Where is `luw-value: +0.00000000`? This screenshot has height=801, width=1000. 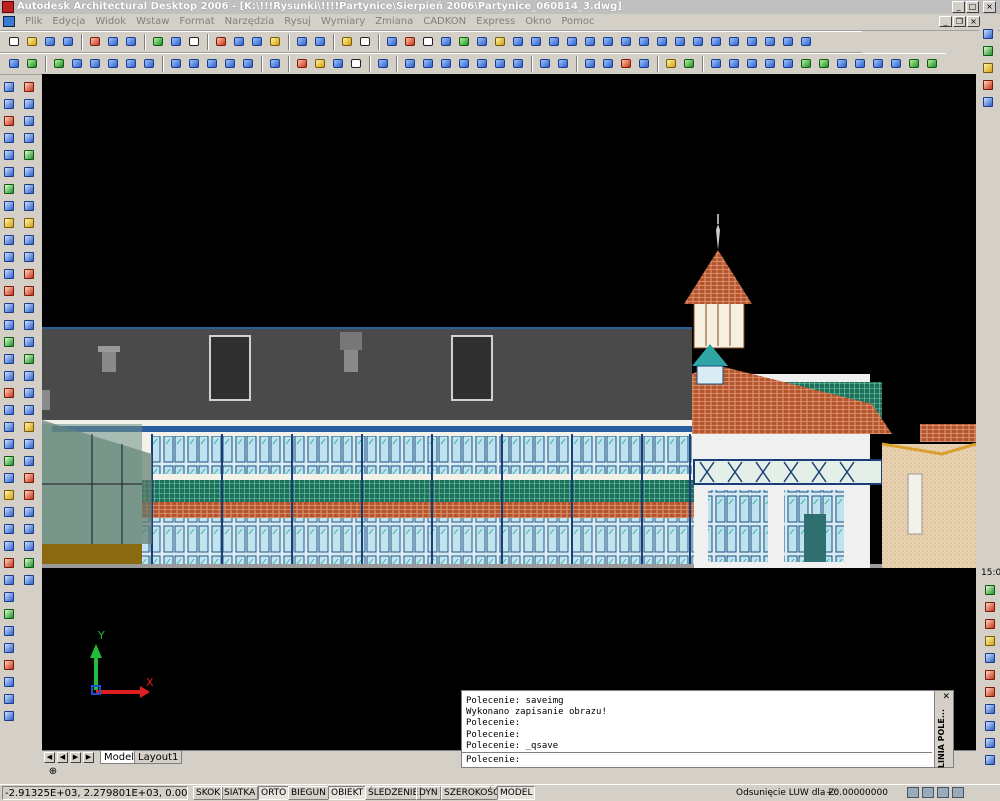 luw-value: +0.00000000 is located at coordinates (861, 793).